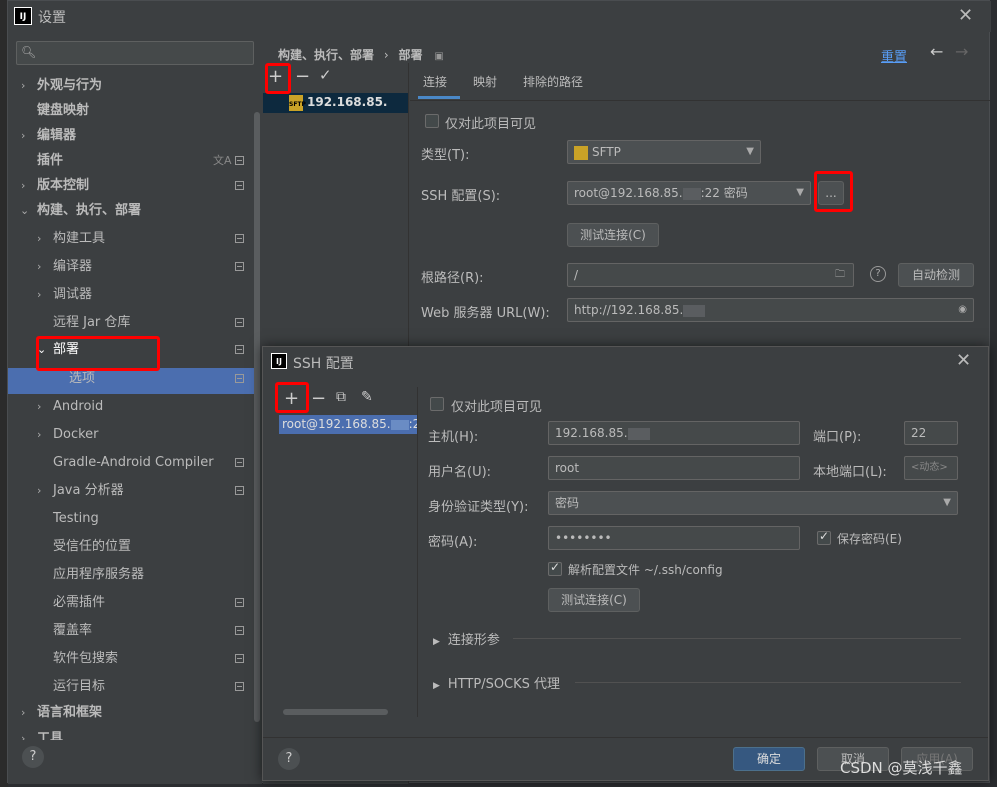 This screenshot has width=997, height=787. What do you see at coordinates (700, 82) in the screenshot?
I see `tab-bar: 连接 映射 排除的路径` at bounding box center [700, 82].